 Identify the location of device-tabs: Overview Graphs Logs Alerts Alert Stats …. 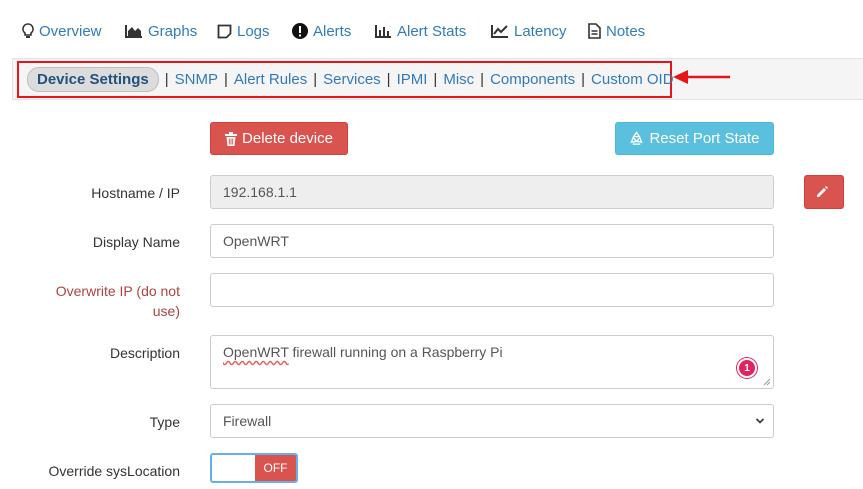
(431, 30).